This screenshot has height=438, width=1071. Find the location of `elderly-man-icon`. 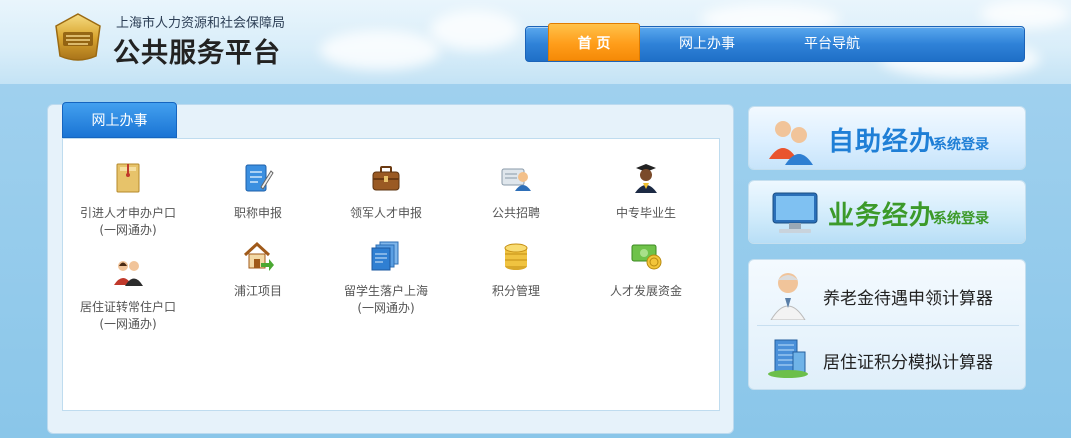

elderly-man-icon is located at coordinates (788, 296).